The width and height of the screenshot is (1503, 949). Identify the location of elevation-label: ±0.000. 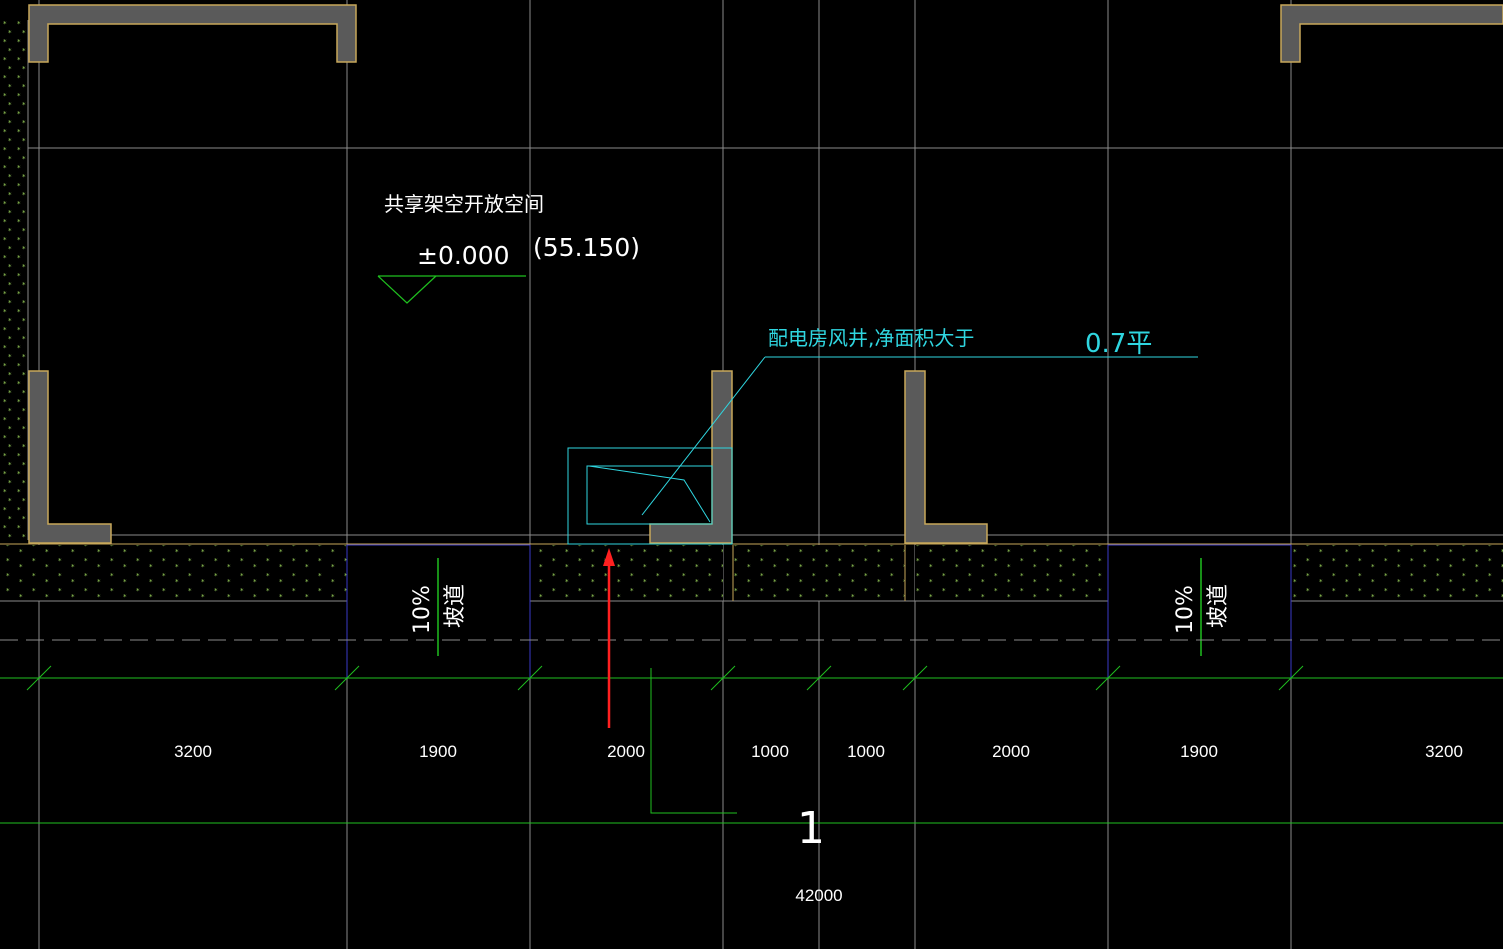
(463, 255).